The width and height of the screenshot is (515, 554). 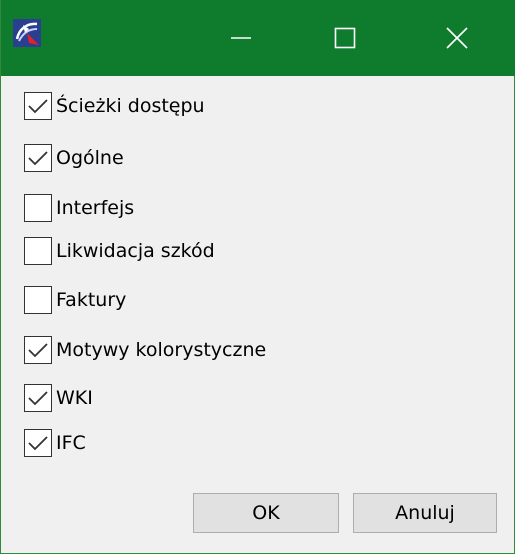 I want to click on minimize-icon, so click(x=241, y=38).